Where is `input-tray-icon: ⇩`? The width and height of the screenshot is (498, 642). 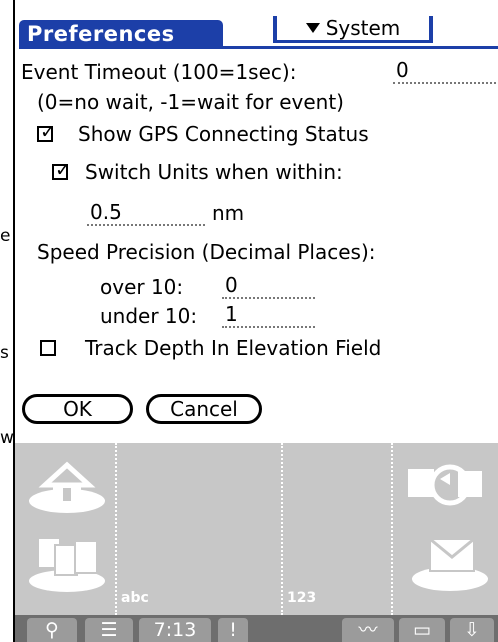 input-tray-icon: ⇩ is located at coordinates (472, 630).